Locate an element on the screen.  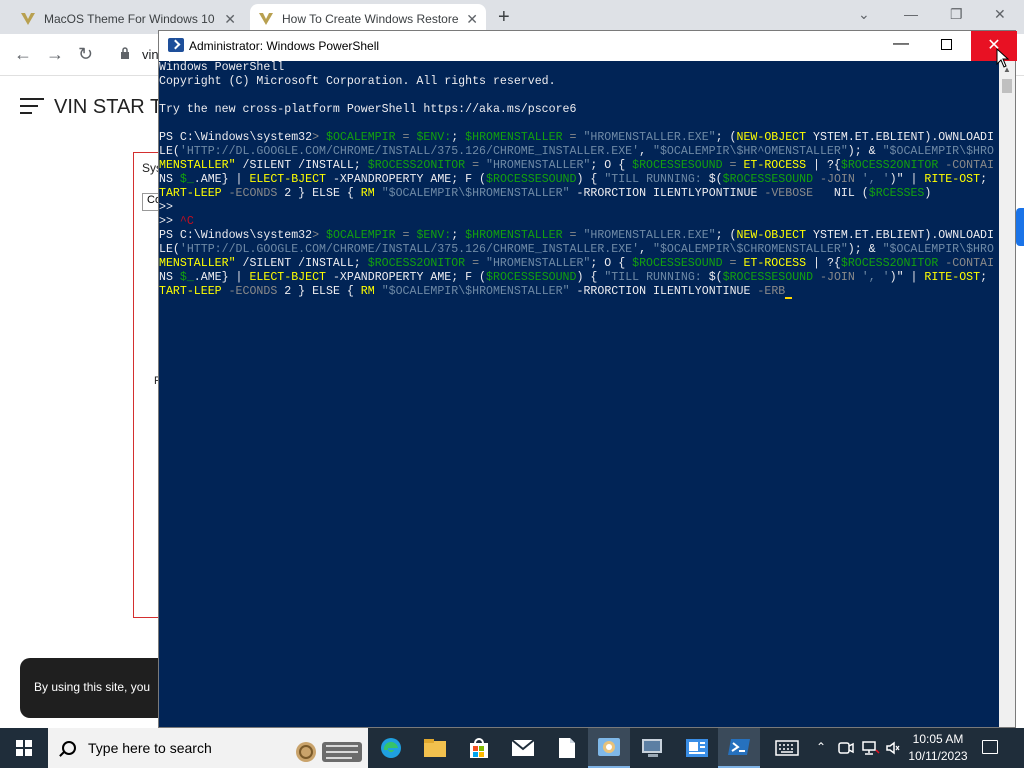
store-icon is located at coordinates (479, 748).